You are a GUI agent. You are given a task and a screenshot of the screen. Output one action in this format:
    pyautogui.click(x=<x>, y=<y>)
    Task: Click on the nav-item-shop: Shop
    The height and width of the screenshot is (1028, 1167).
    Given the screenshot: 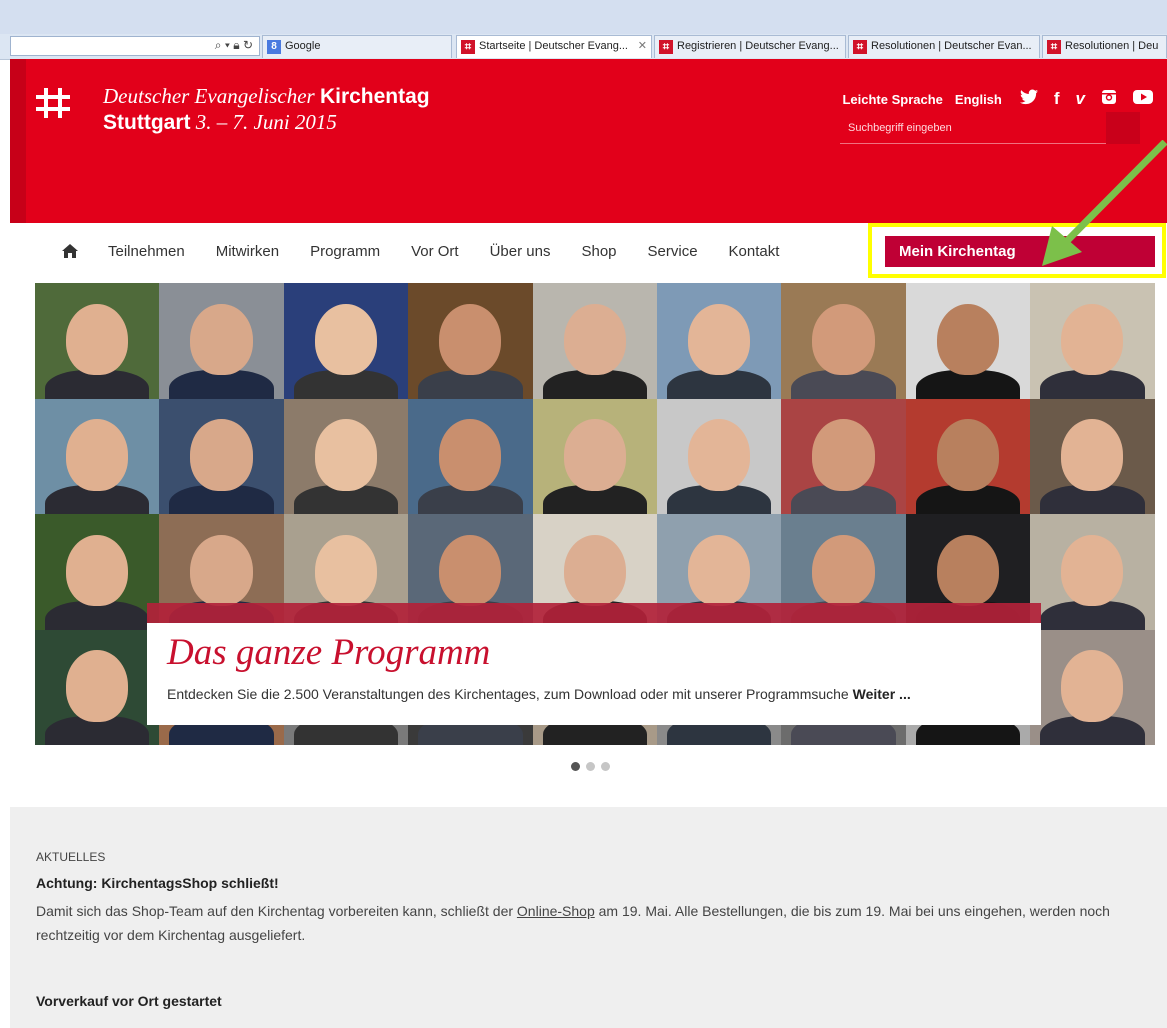 What is the action you would take?
    pyautogui.click(x=598, y=251)
    